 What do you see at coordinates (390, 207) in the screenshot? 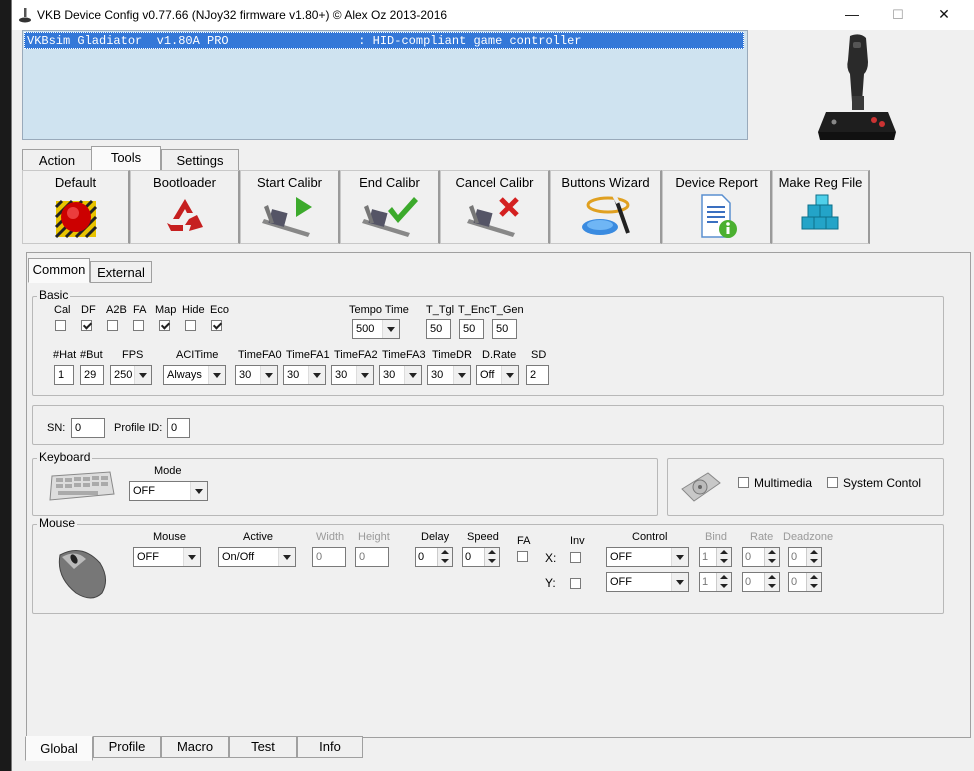
I see `end-calibr-button: End Calibr` at bounding box center [390, 207].